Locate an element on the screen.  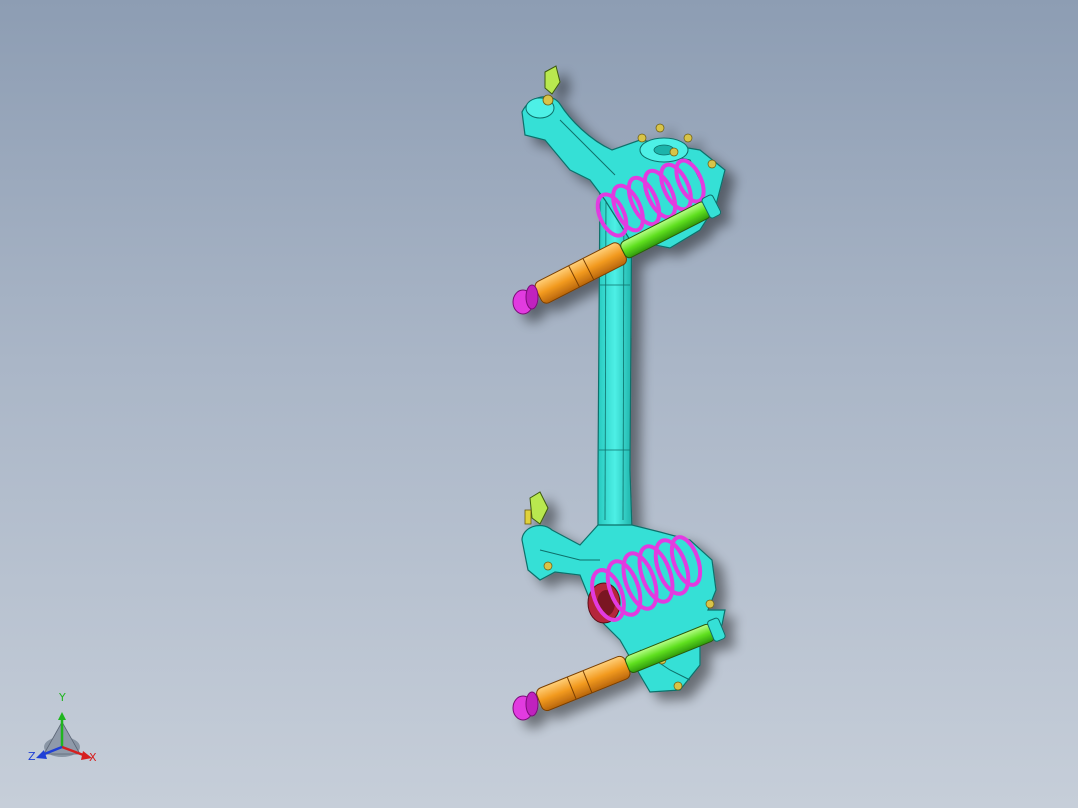
y-axis-label: Y is located at coordinates (62, 697).